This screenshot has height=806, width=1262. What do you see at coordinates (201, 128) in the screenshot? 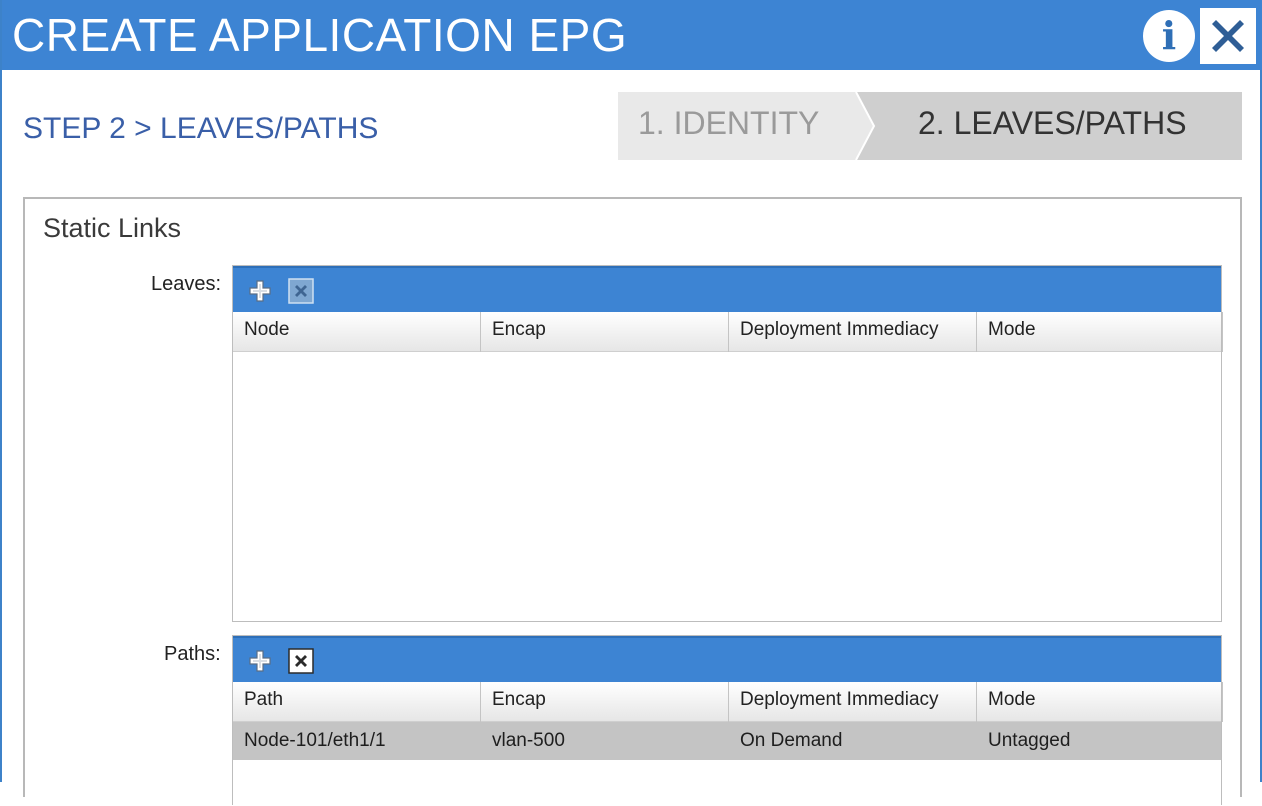
I see `step-heading: STEP 2 > LEAVES/PATHS` at bounding box center [201, 128].